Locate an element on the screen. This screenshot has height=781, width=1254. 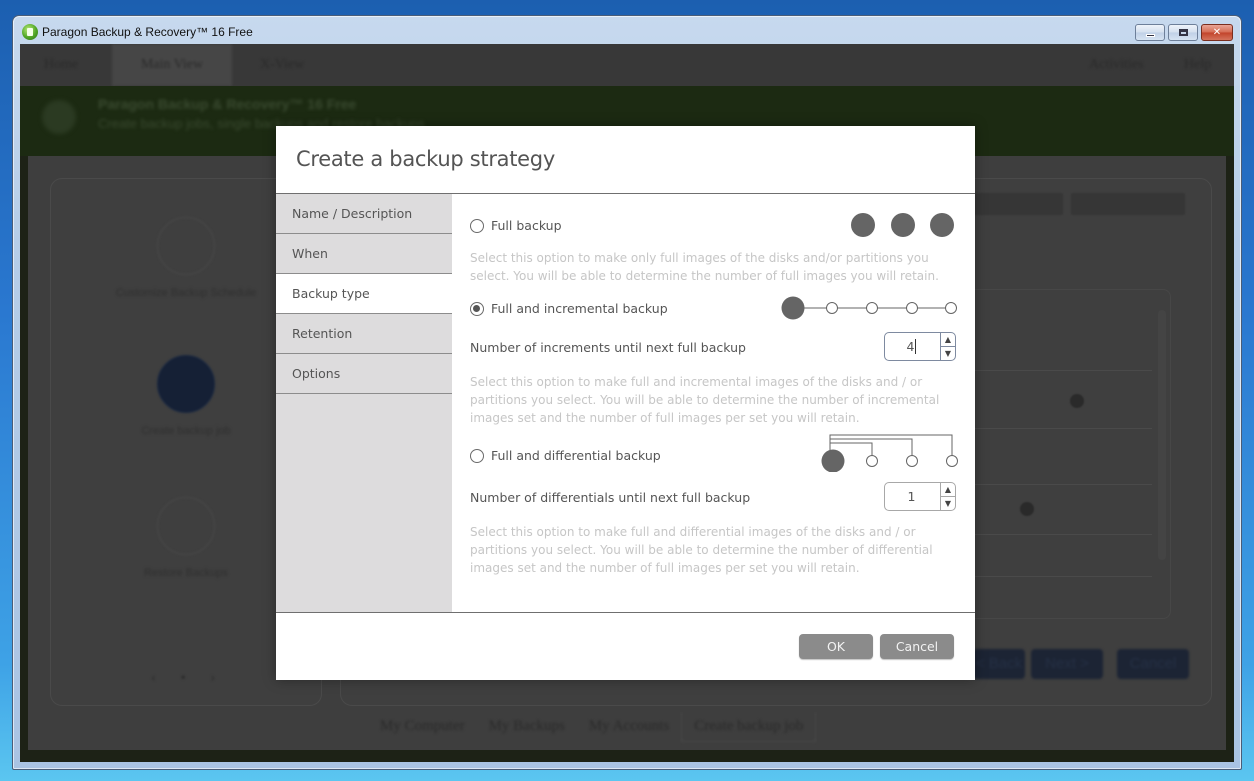
option-label: Full and differential backup is located at coordinates (576, 455).